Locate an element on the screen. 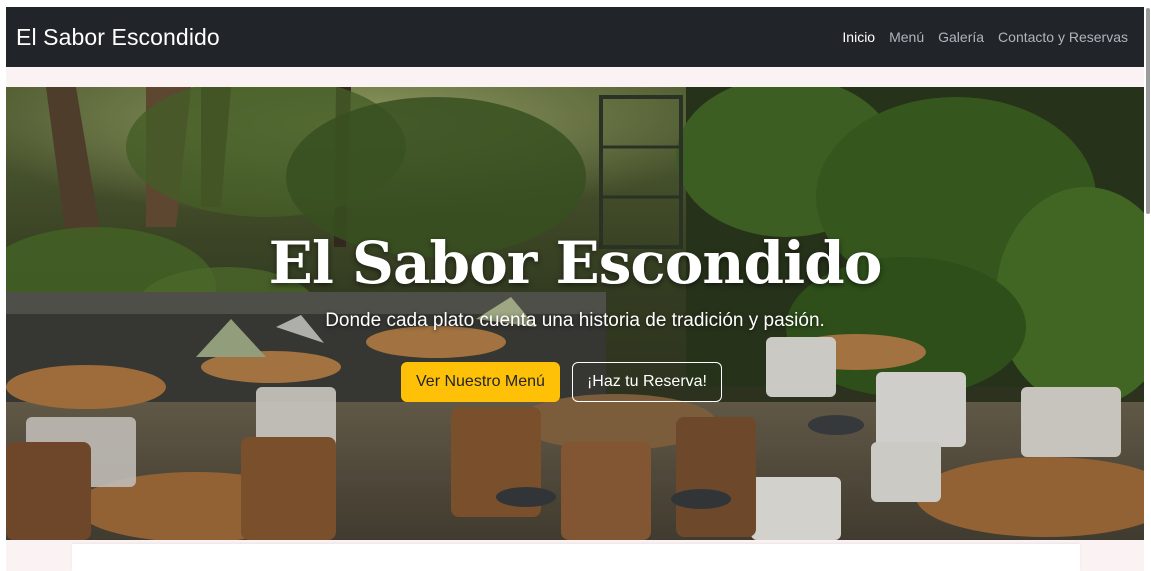  header-spacer is located at coordinates (575, 77).